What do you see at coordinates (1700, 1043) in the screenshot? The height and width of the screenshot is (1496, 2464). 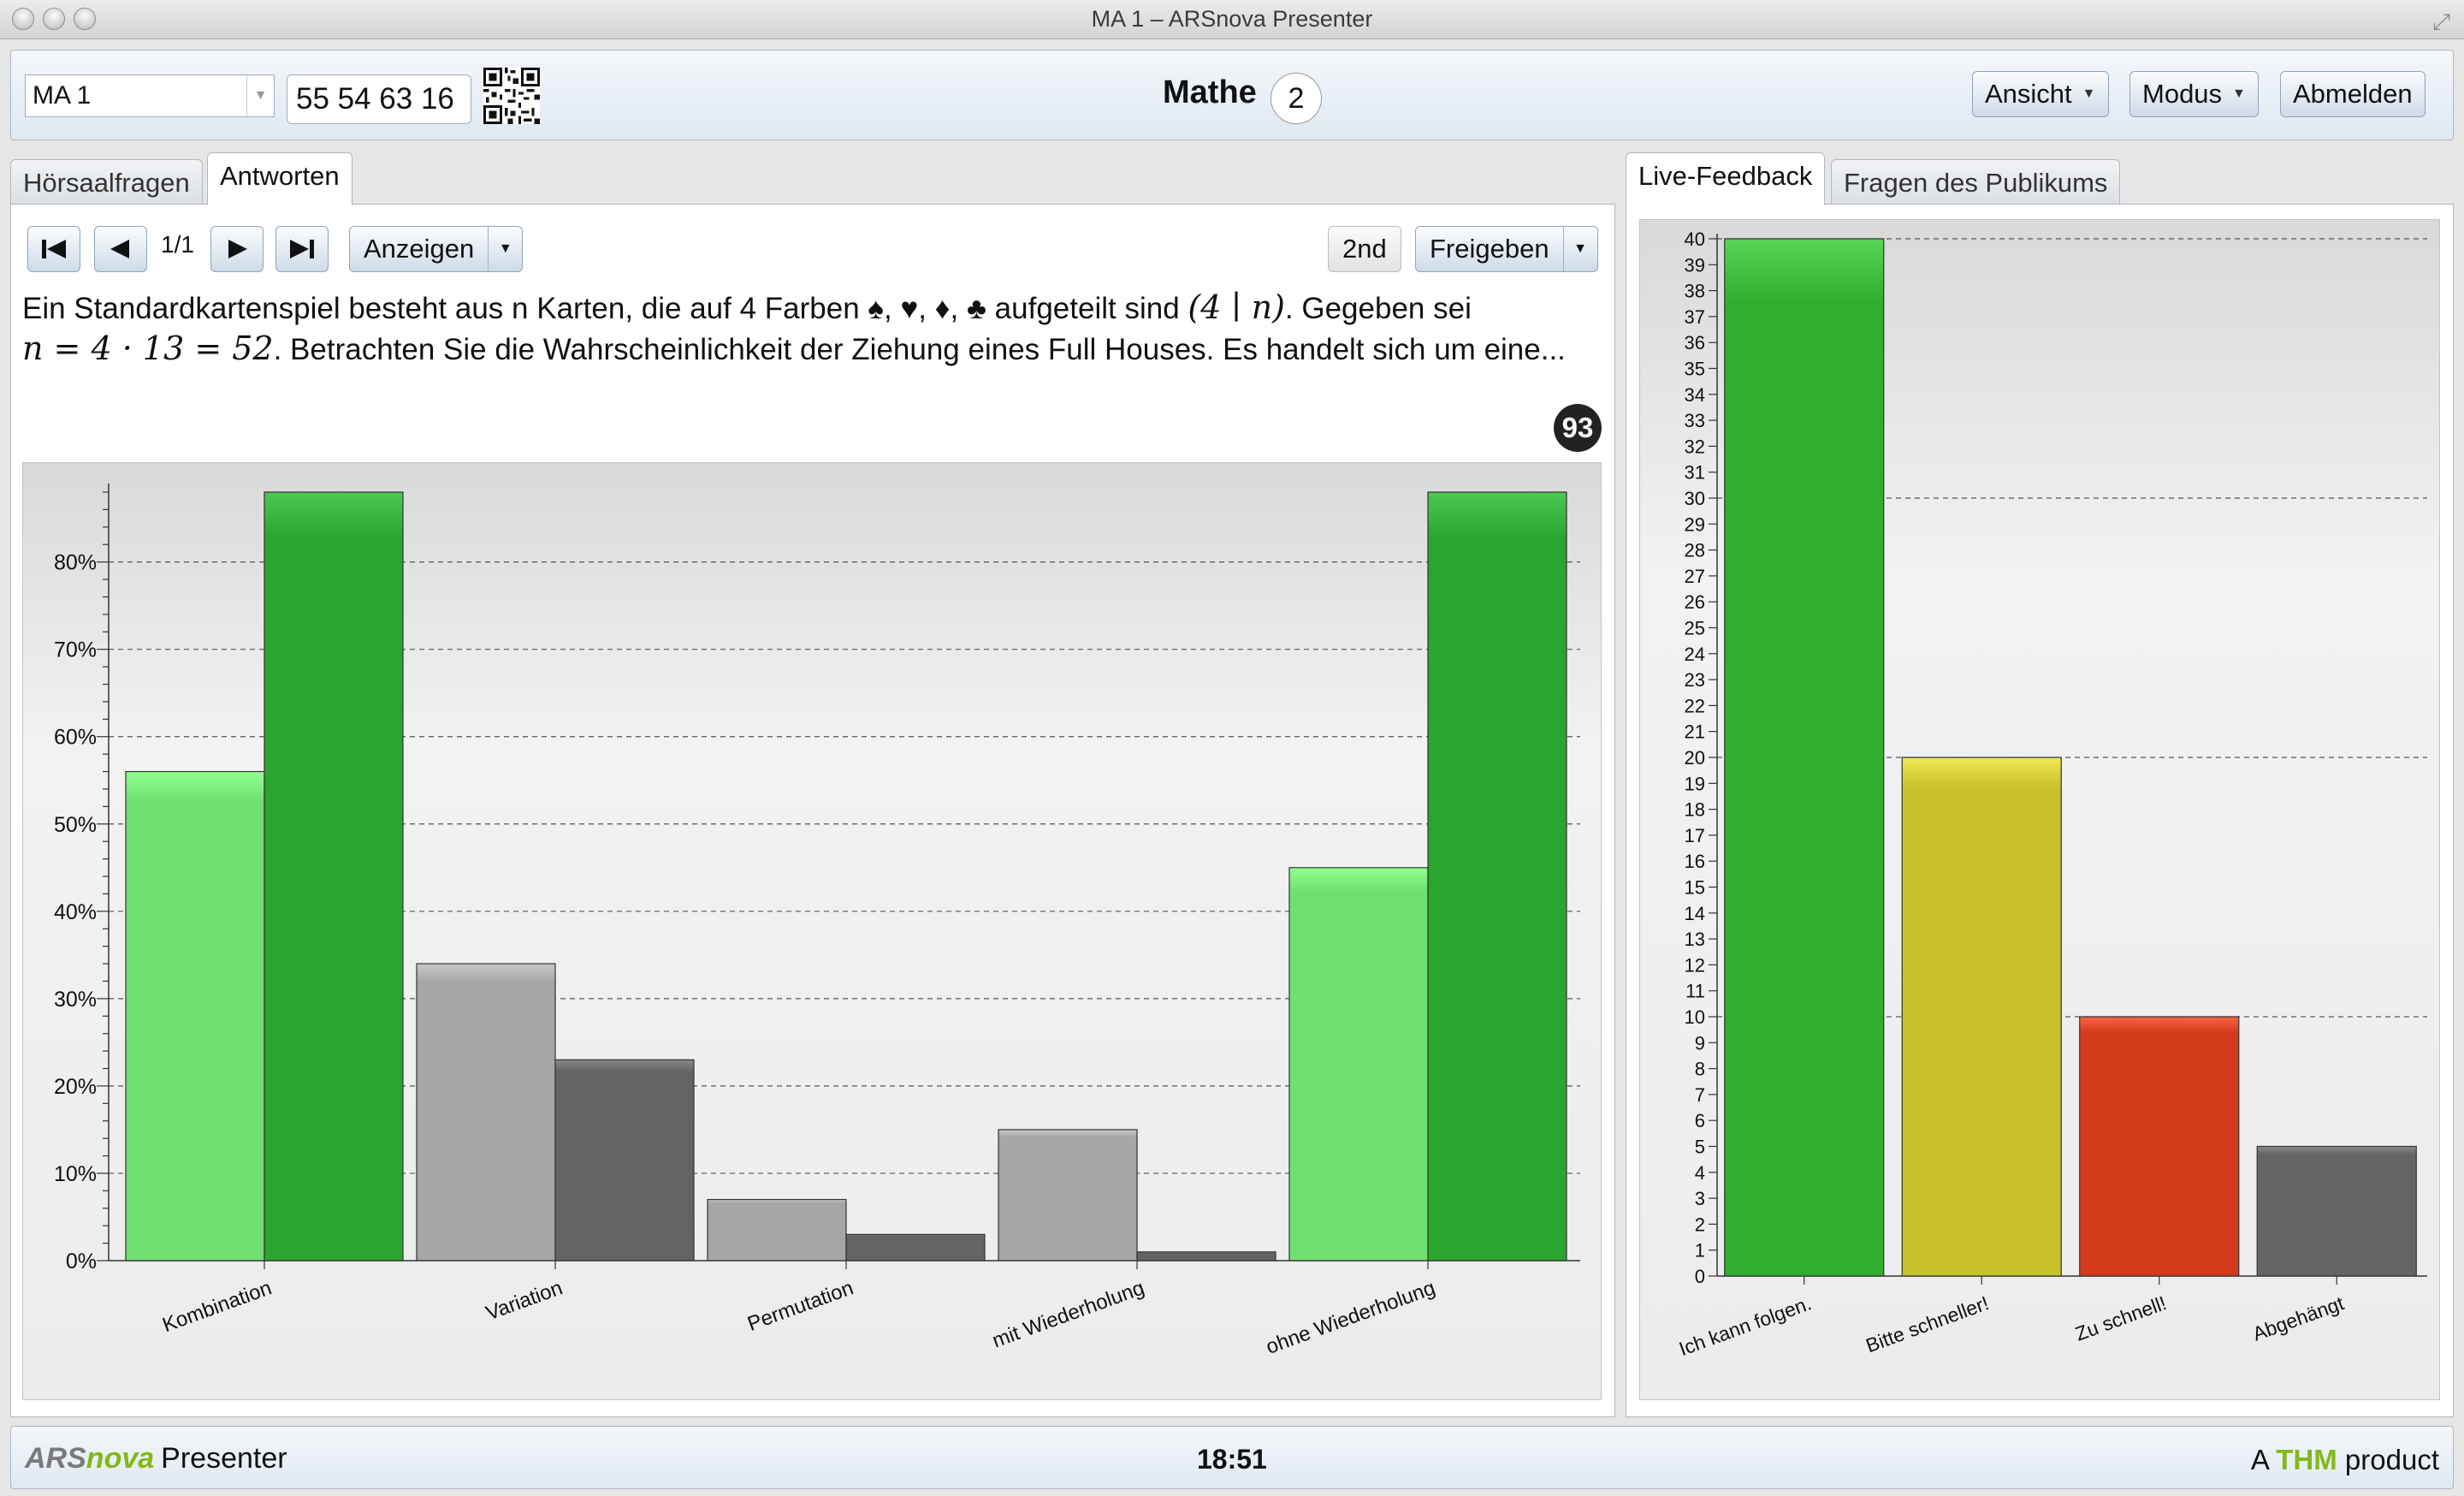 I see `y-tick-label: 9` at bounding box center [1700, 1043].